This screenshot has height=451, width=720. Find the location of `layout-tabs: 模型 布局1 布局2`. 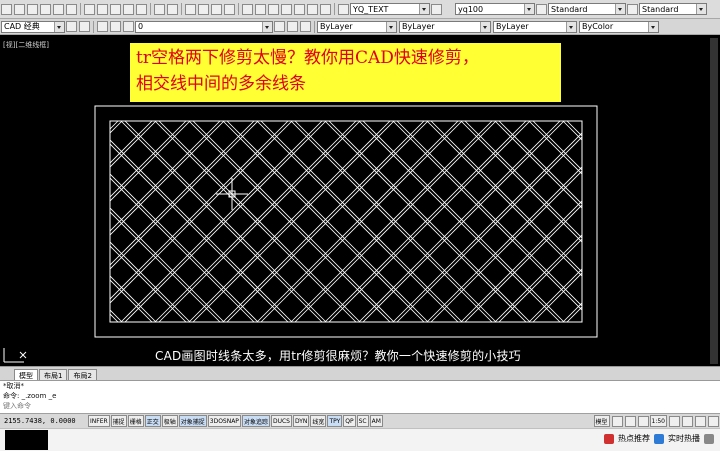

layout-tabs: 模型 布局1 布局2 is located at coordinates (360, 373).